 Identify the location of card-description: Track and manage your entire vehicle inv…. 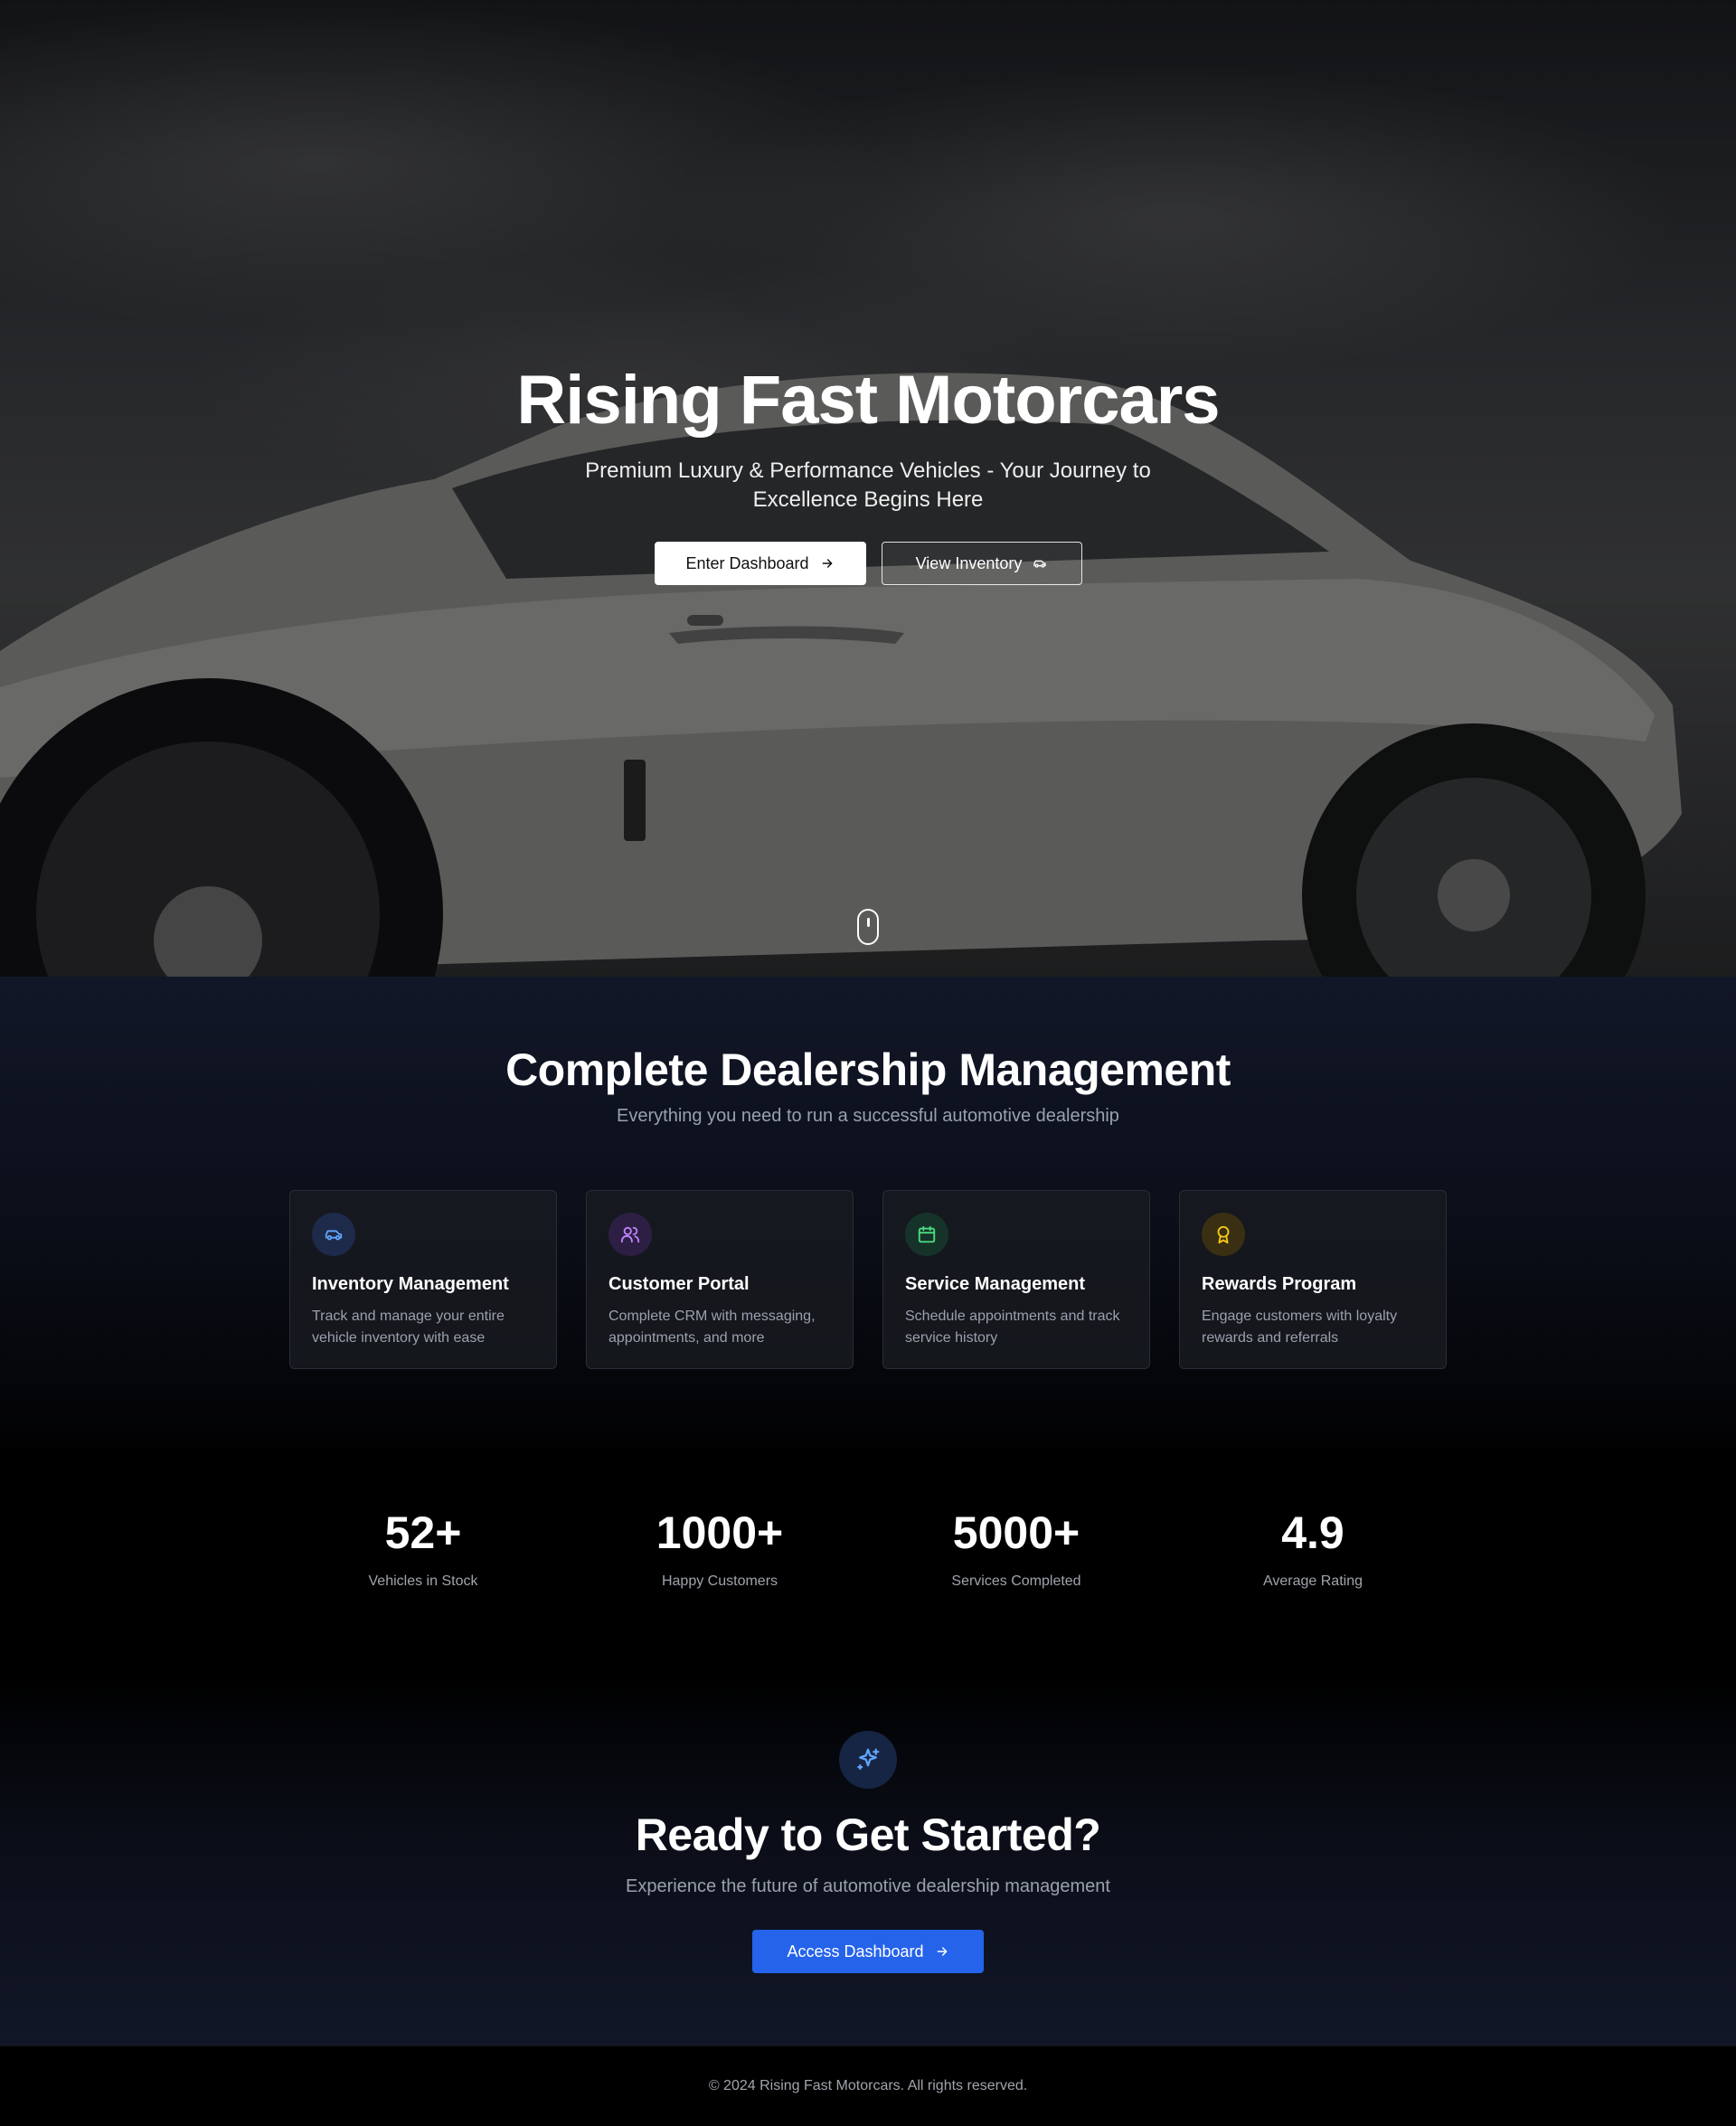
(409, 1327).